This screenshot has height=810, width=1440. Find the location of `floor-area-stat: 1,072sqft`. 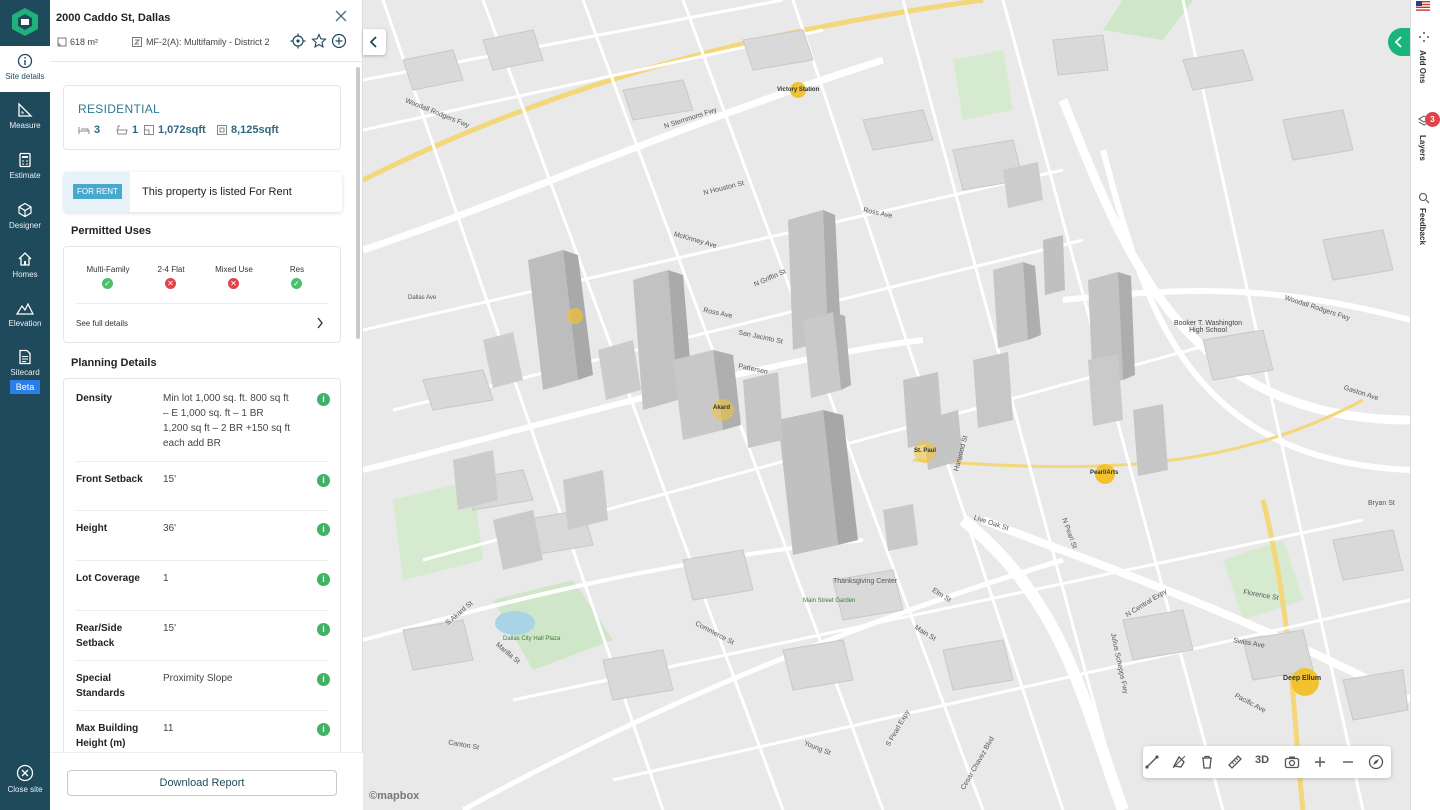

floor-area-stat: 1,072sqft is located at coordinates (175, 130).